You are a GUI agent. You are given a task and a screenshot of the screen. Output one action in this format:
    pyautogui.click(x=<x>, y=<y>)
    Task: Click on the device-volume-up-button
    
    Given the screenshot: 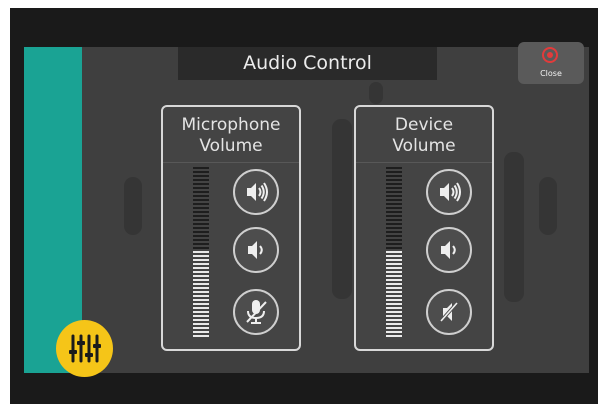 What is the action you would take?
    pyautogui.click(x=449, y=192)
    